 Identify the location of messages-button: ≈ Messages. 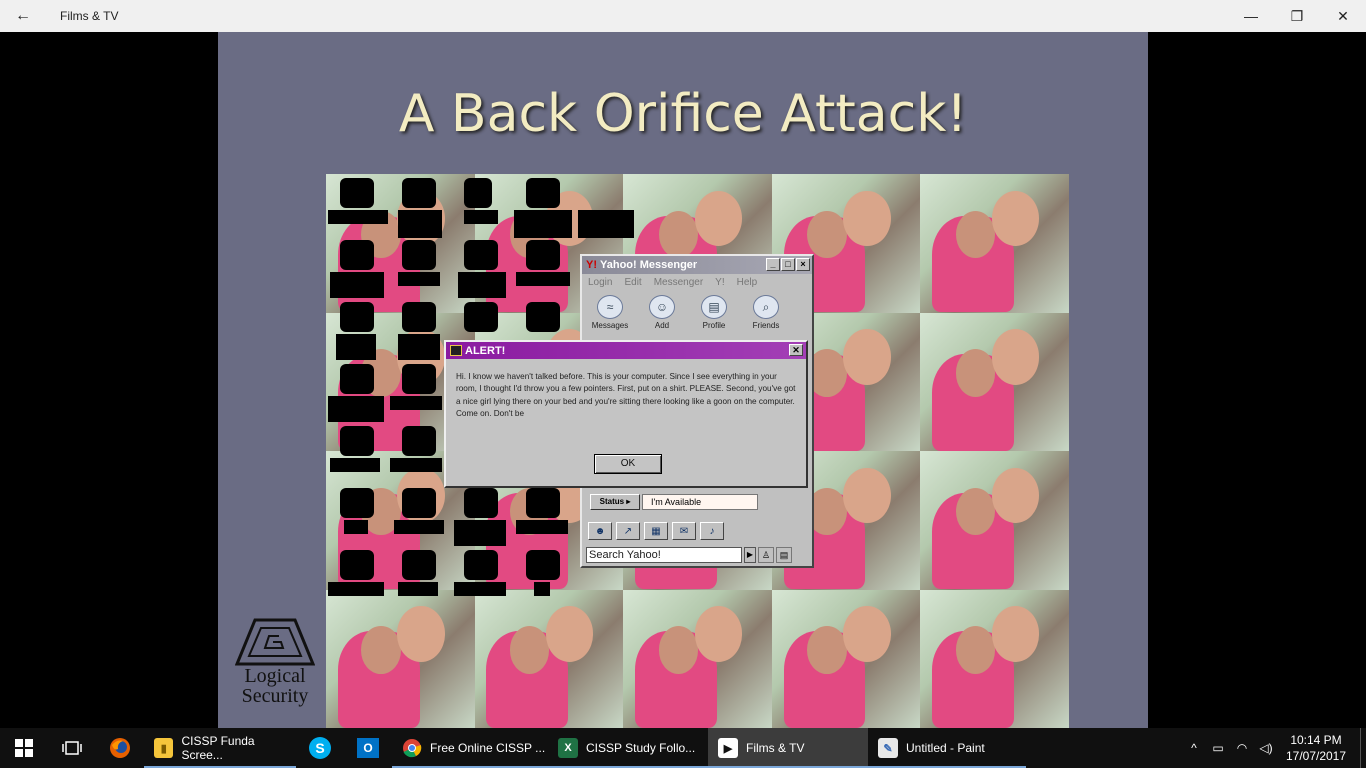
(610, 312).